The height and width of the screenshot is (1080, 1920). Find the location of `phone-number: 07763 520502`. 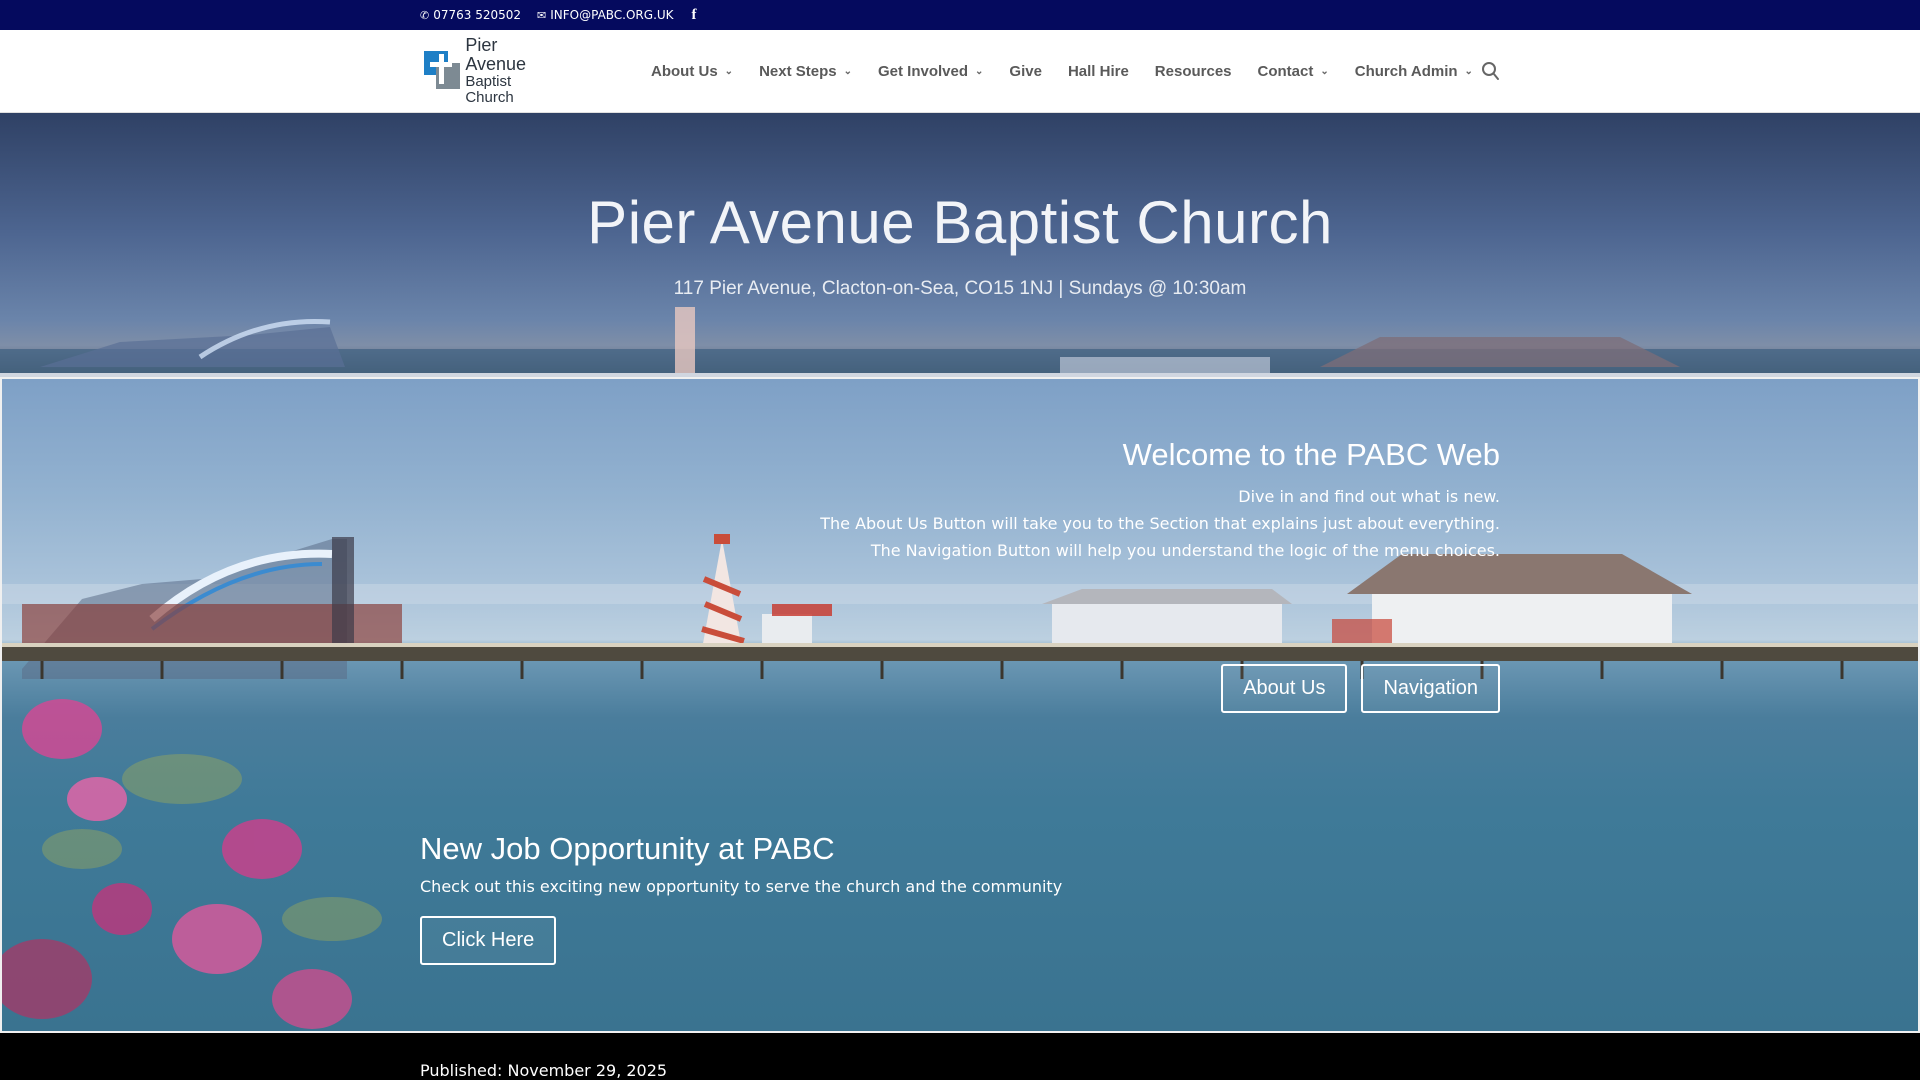

phone-number: 07763 520502 is located at coordinates (477, 15).